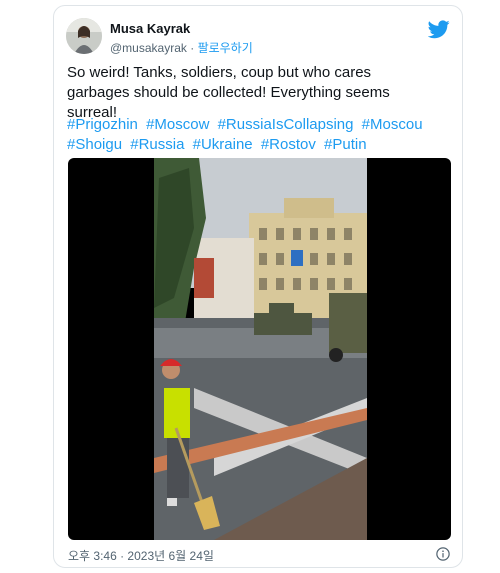  I want to click on avatar, so click(84, 36).